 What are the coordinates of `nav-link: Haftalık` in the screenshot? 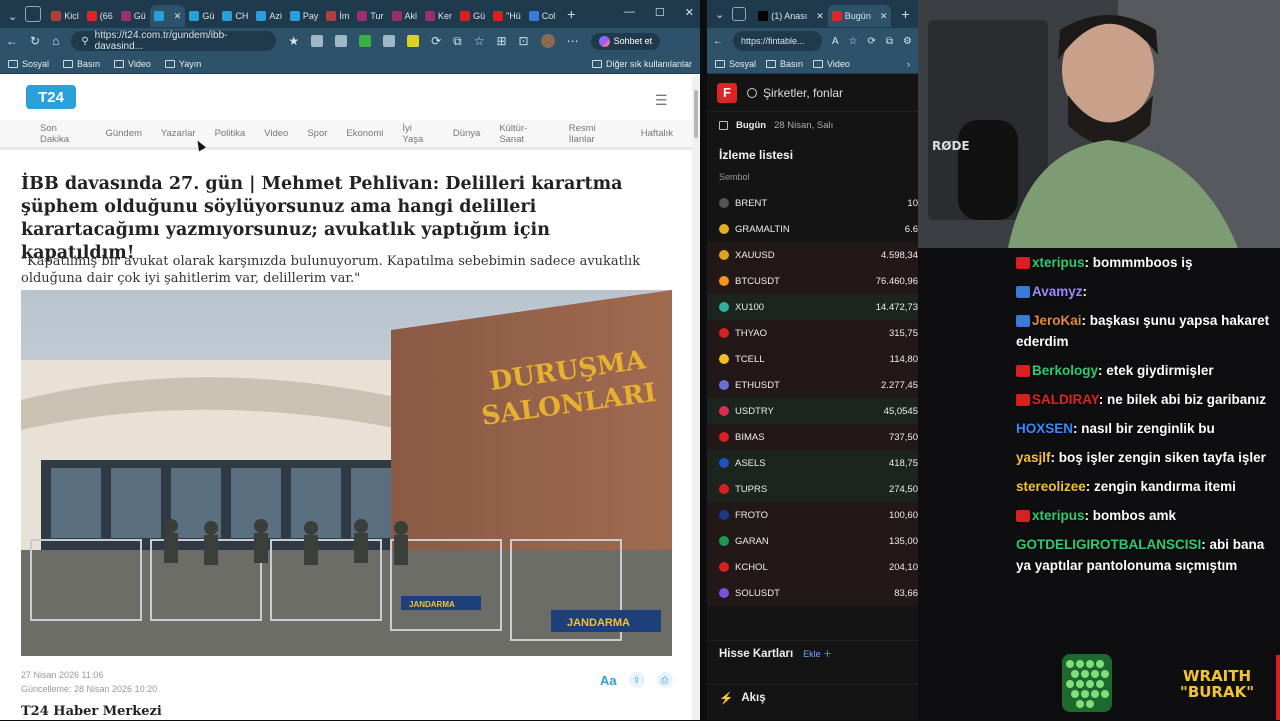 It's located at (657, 133).